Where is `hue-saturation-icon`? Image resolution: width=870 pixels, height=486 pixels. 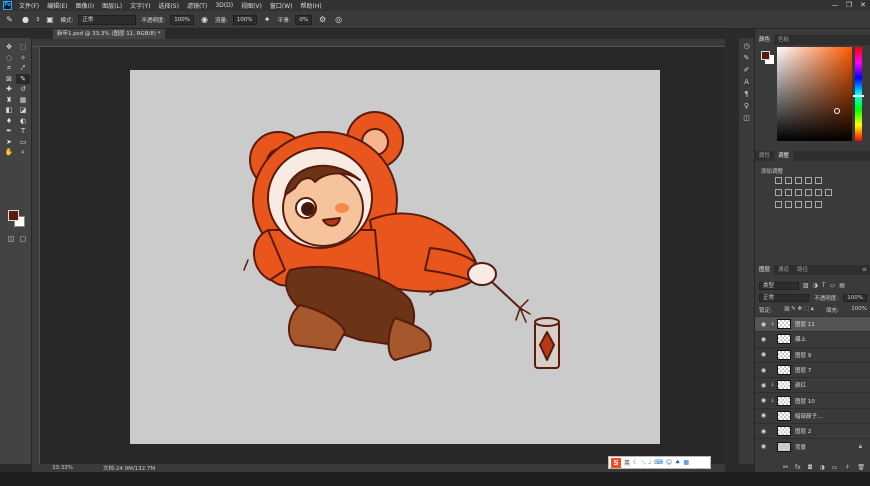
hue-saturation-icon is located at coordinates (778, 192).